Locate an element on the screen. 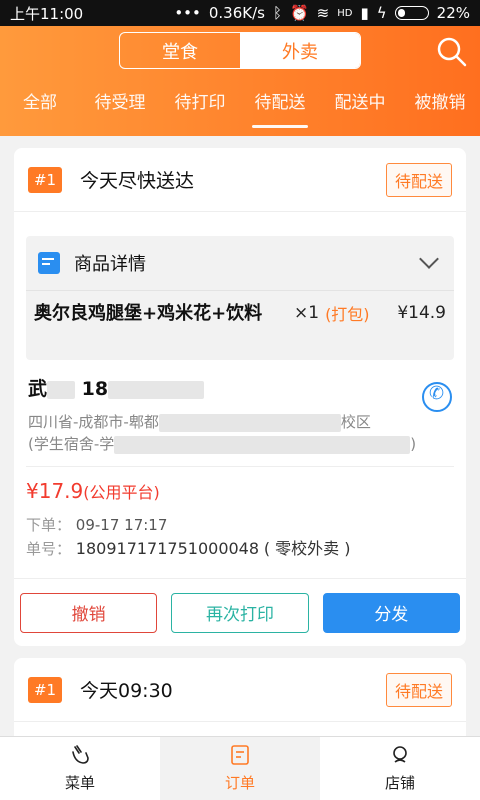 Image resolution: width=480 pixels, height=800 pixels. reprint-button: 再次打印 is located at coordinates (240, 612).